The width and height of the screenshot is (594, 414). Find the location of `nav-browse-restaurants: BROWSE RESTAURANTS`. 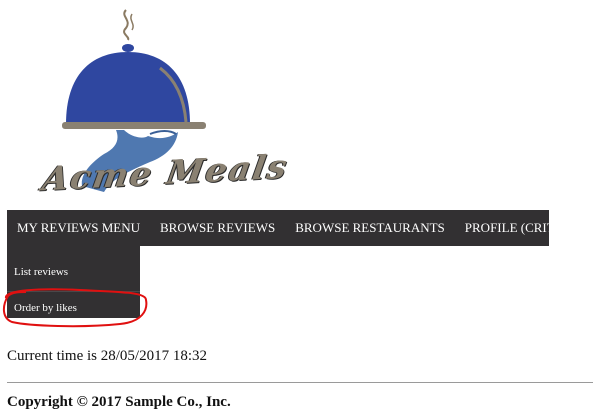

nav-browse-restaurants: BROWSE RESTAURANTS is located at coordinates (370, 228).